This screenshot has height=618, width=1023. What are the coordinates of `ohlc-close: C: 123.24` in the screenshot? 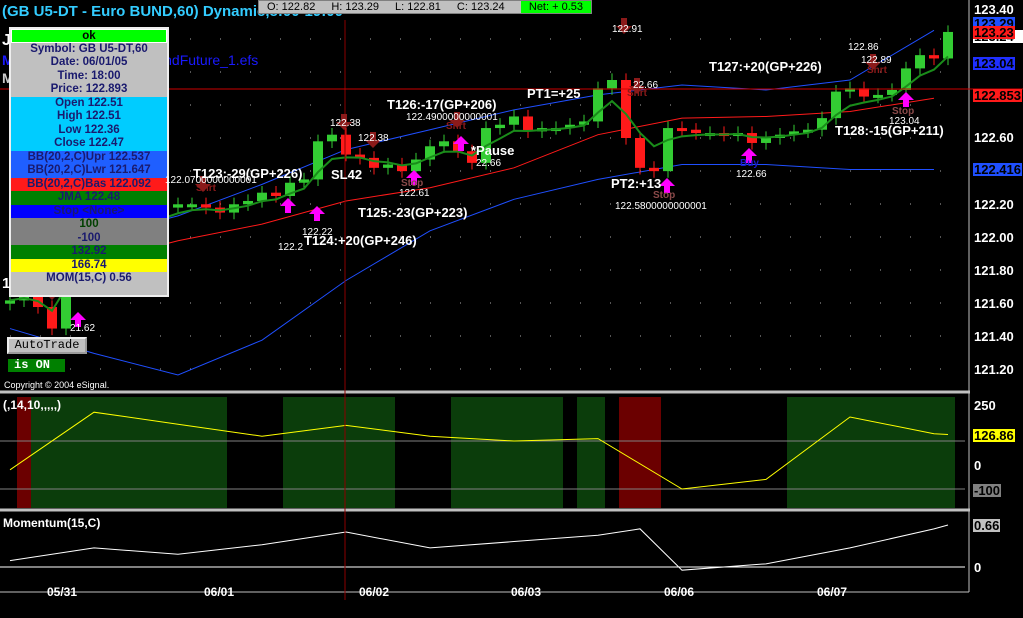 It's located at (480, 7).